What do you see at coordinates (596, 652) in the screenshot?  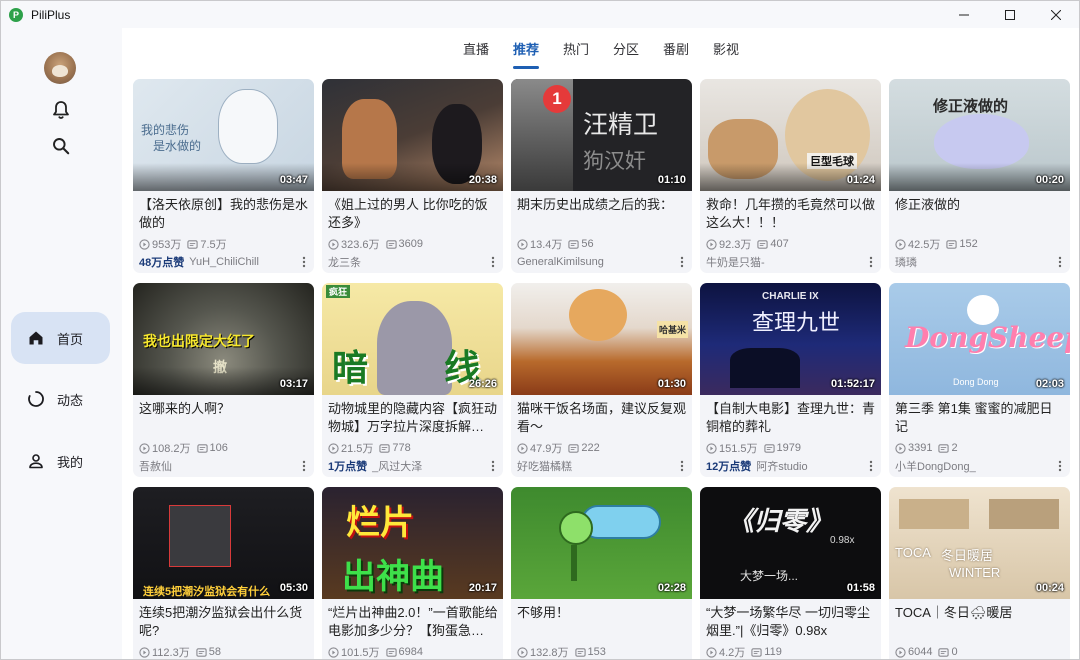 I see `danmaku-count: 153` at bounding box center [596, 652].